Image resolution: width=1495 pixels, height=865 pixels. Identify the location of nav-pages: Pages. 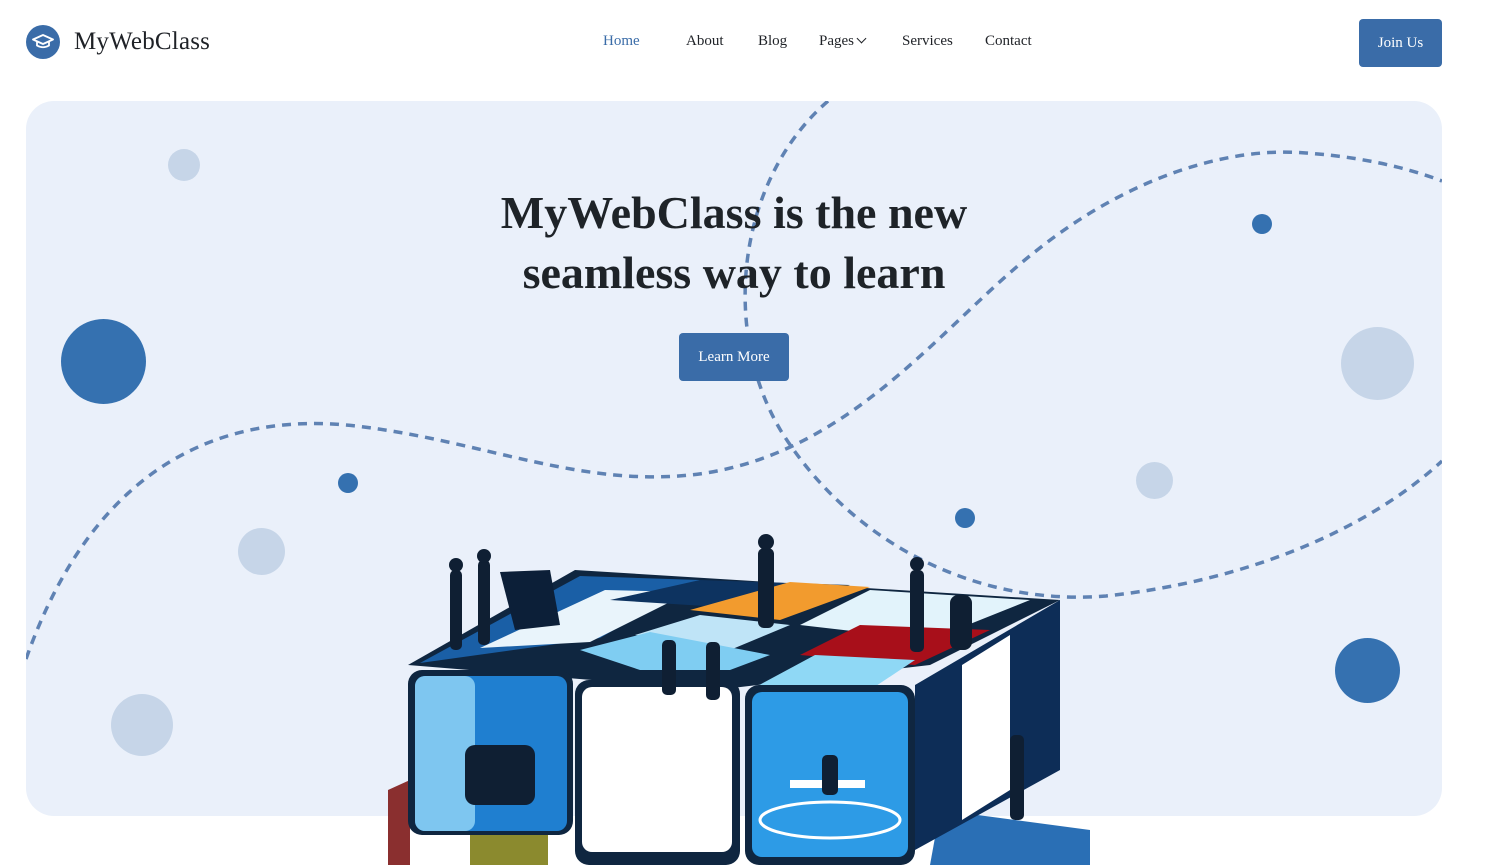
(843, 41).